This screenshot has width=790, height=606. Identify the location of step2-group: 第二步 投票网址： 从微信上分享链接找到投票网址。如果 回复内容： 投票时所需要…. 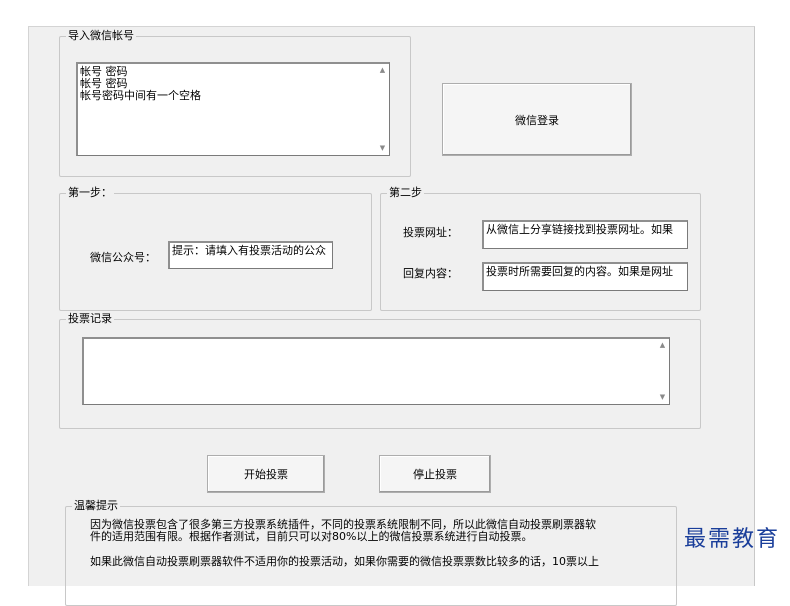
(540, 248).